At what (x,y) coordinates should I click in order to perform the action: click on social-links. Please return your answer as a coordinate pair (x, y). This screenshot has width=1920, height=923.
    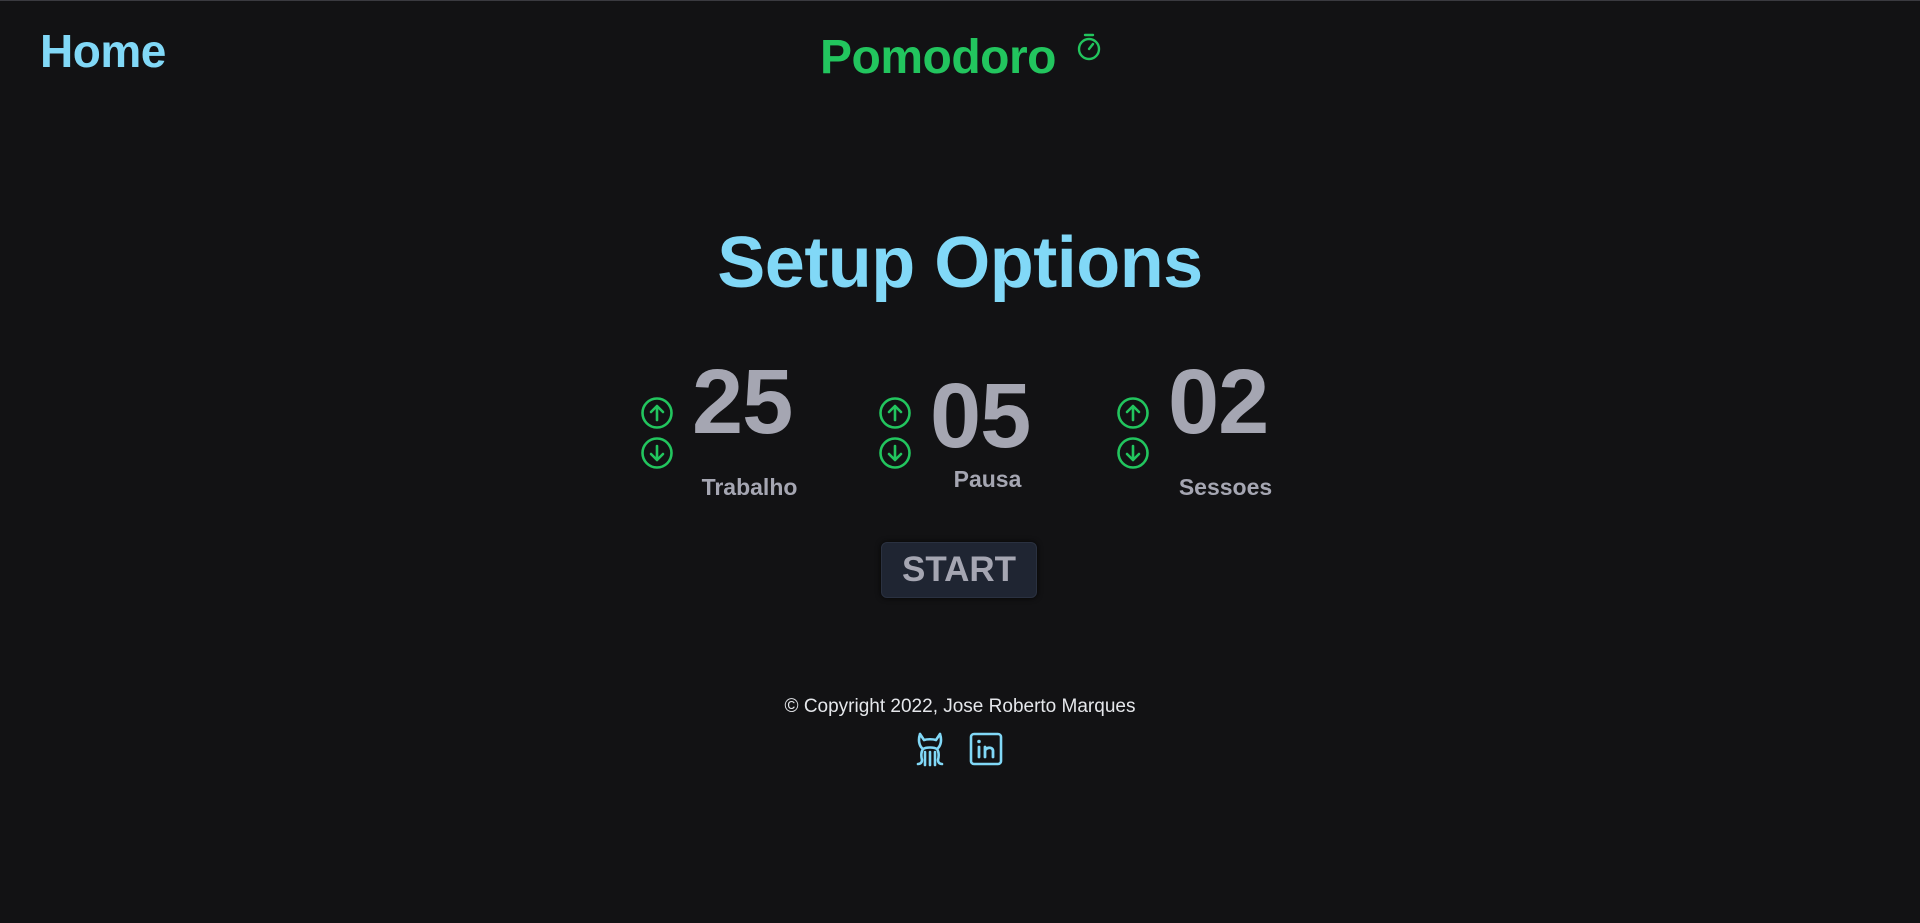
    Looking at the image, I should click on (958, 749).